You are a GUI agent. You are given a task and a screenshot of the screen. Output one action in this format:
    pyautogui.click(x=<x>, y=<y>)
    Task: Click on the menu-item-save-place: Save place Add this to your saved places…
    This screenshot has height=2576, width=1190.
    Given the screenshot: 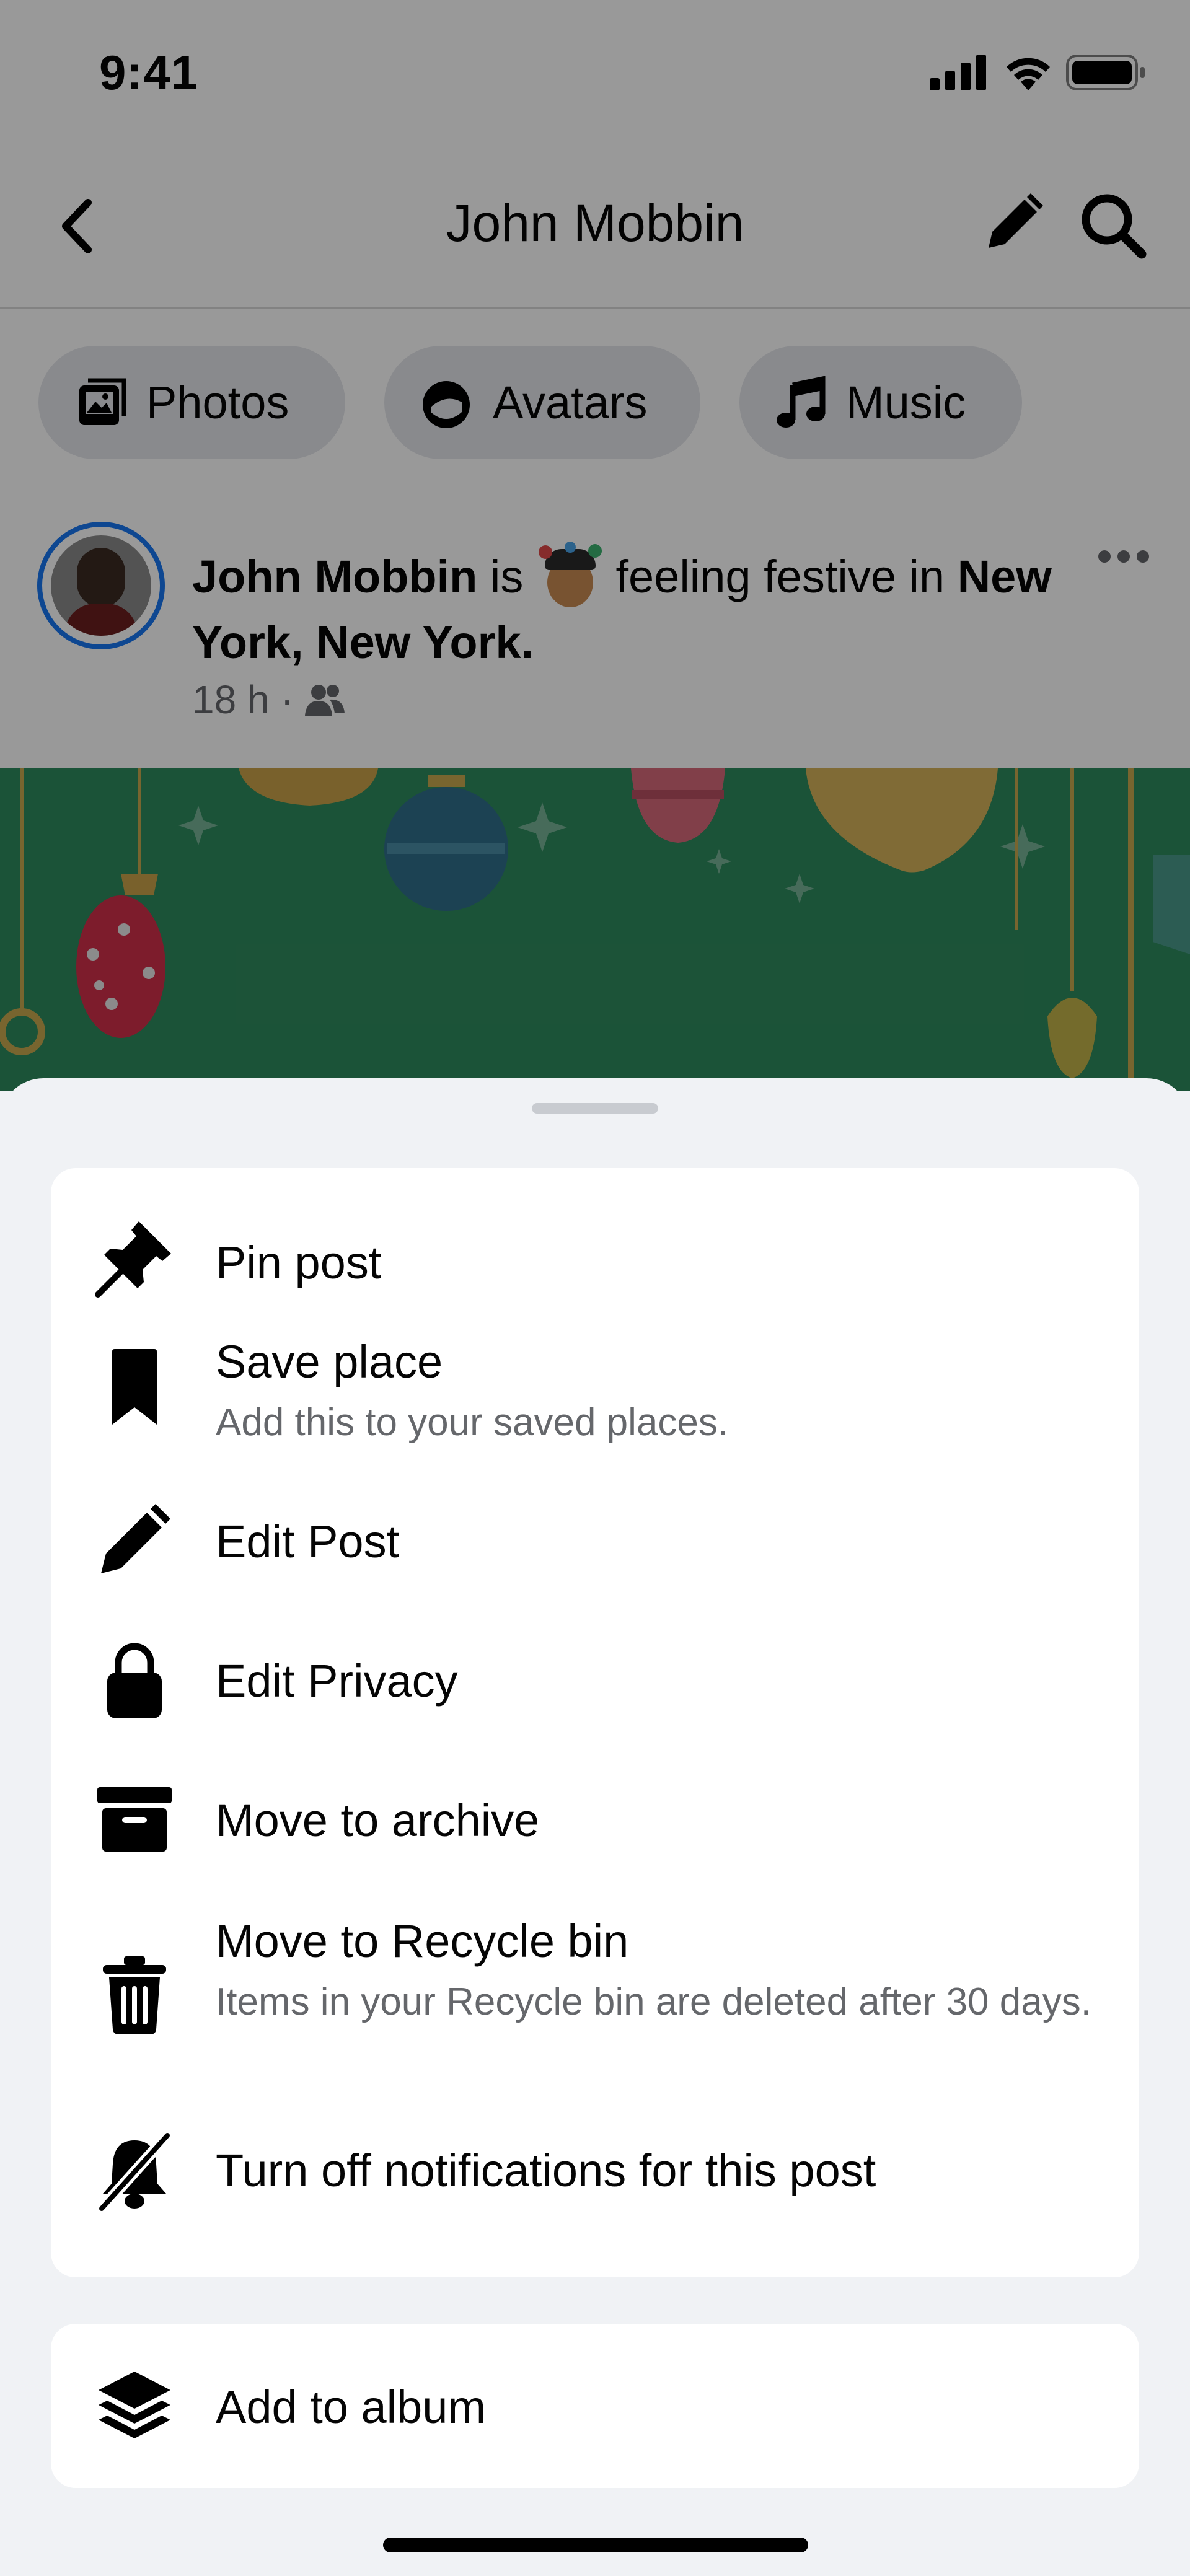 What is the action you would take?
    pyautogui.click(x=595, y=1392)
    